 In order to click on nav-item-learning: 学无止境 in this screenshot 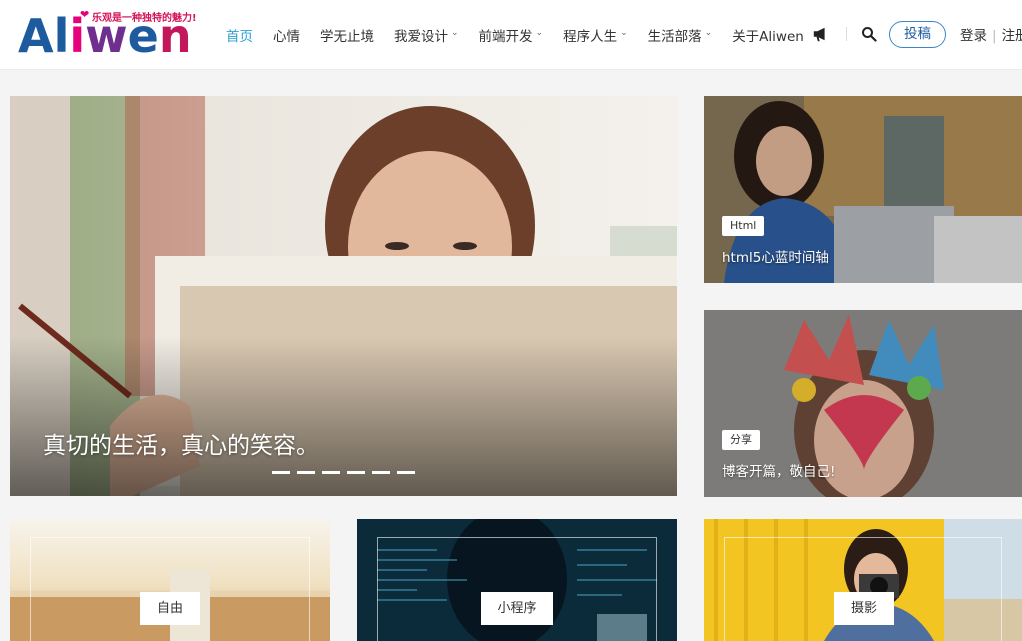, I will do `click(347, 35)`.